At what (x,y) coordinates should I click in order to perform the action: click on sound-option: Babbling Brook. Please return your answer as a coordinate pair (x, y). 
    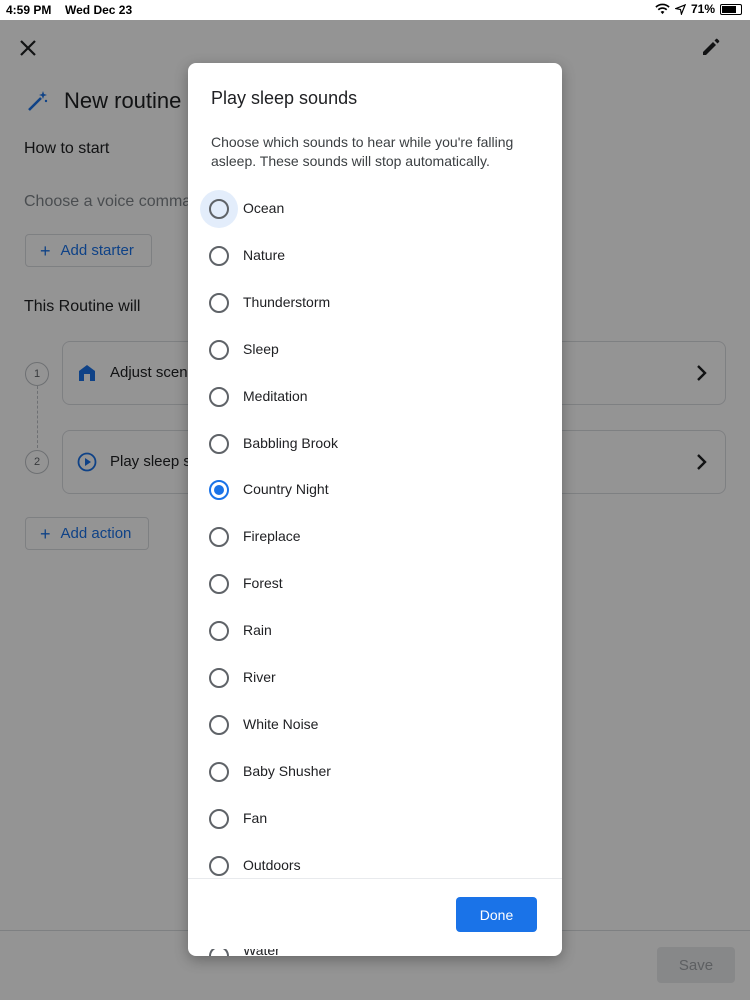
    Looking at the image, I should click on (375, 444).